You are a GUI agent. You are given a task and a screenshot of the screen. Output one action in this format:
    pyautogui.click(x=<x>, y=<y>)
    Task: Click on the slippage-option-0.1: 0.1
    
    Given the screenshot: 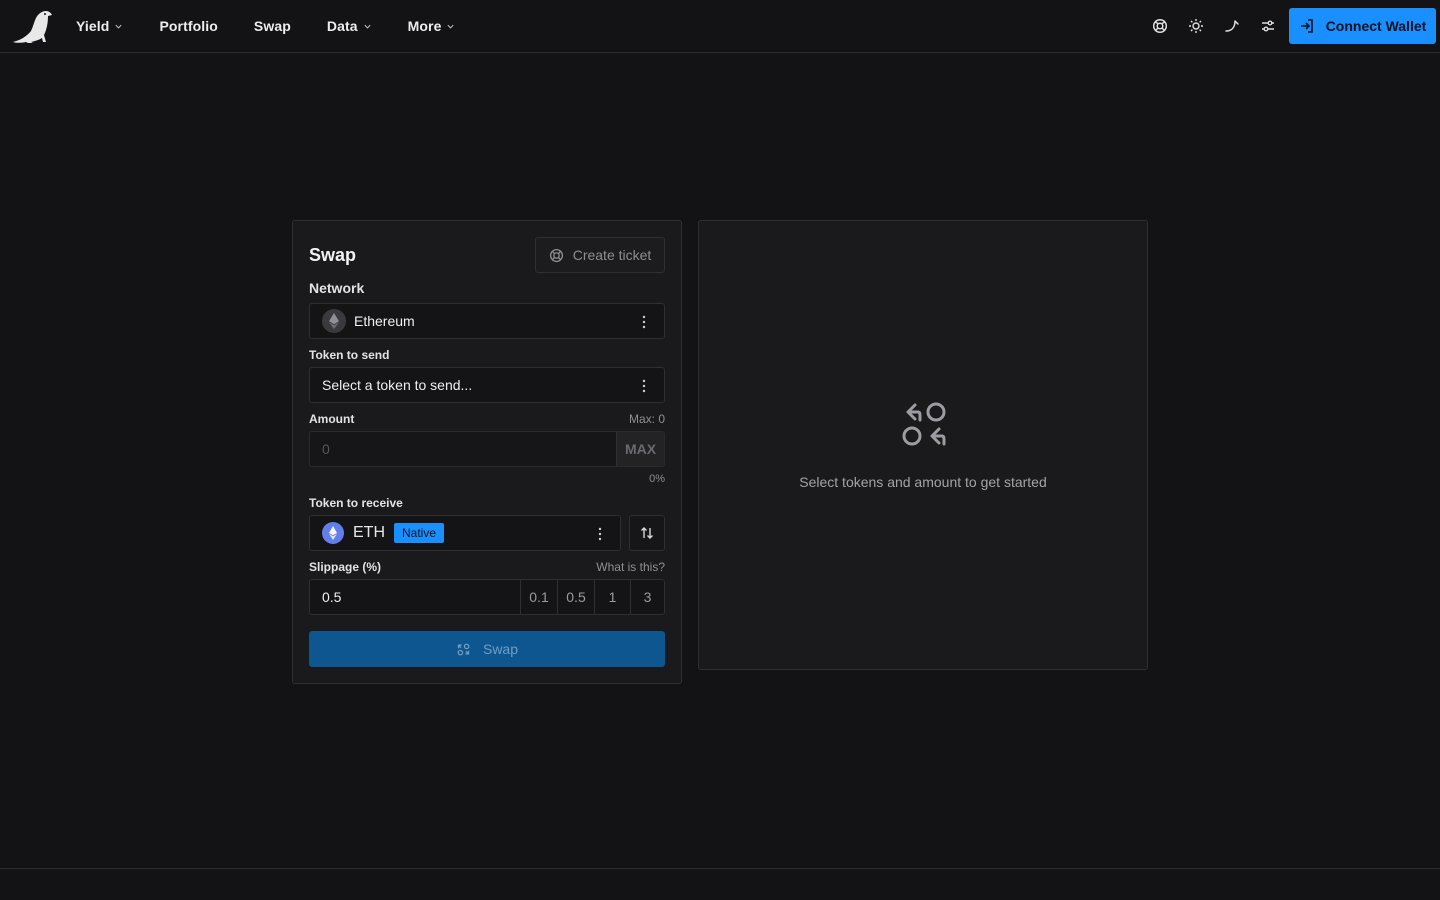 What is the action you would take?
    pyautogui.click(x=538, y=597)
    